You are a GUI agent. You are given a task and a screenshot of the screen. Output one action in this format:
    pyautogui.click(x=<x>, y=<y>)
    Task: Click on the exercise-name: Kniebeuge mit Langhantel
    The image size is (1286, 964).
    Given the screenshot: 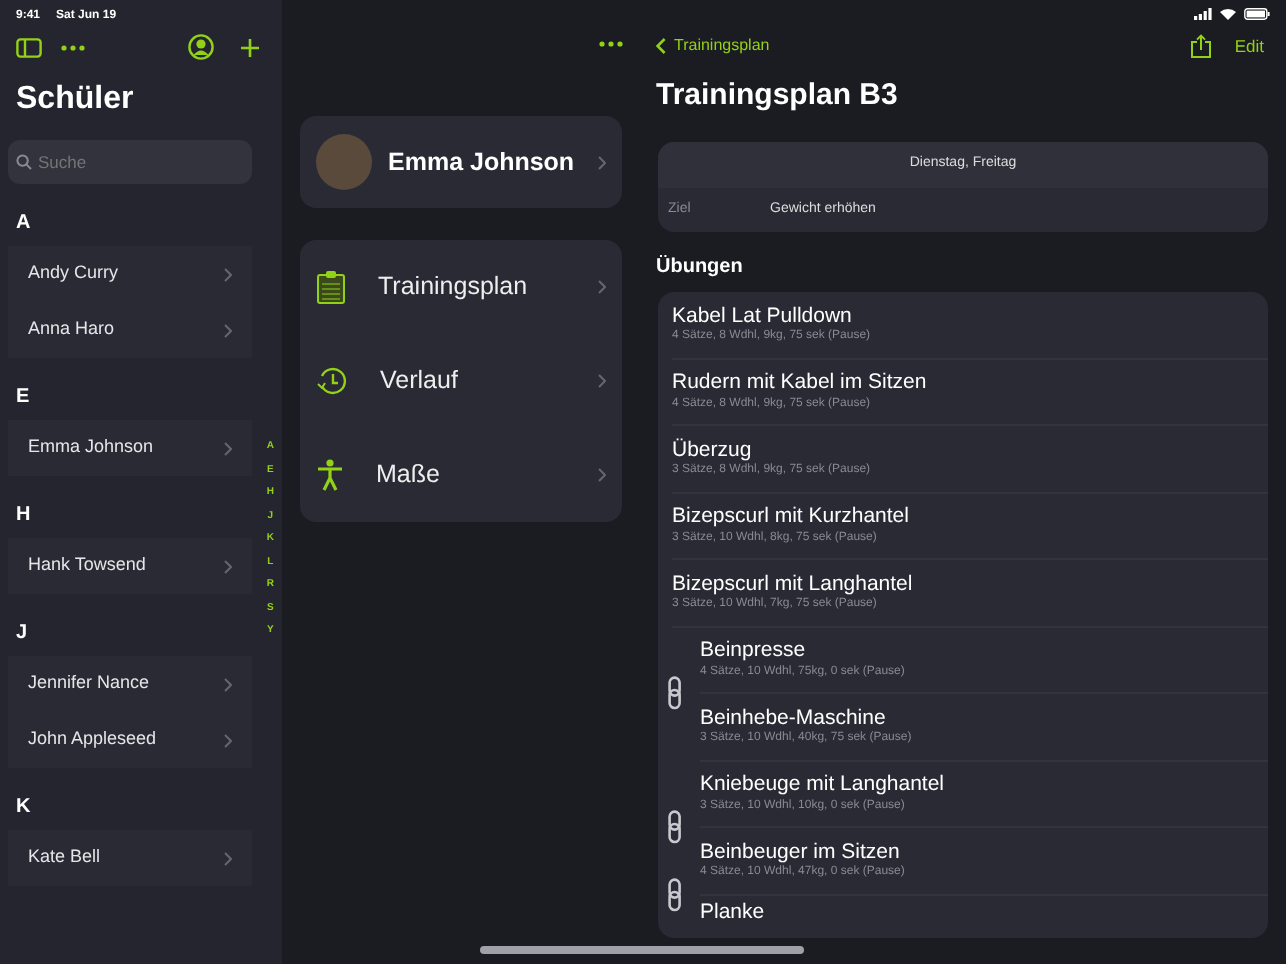 What is the action you would take?
    pyautogui.click(x=823, y=785)
    